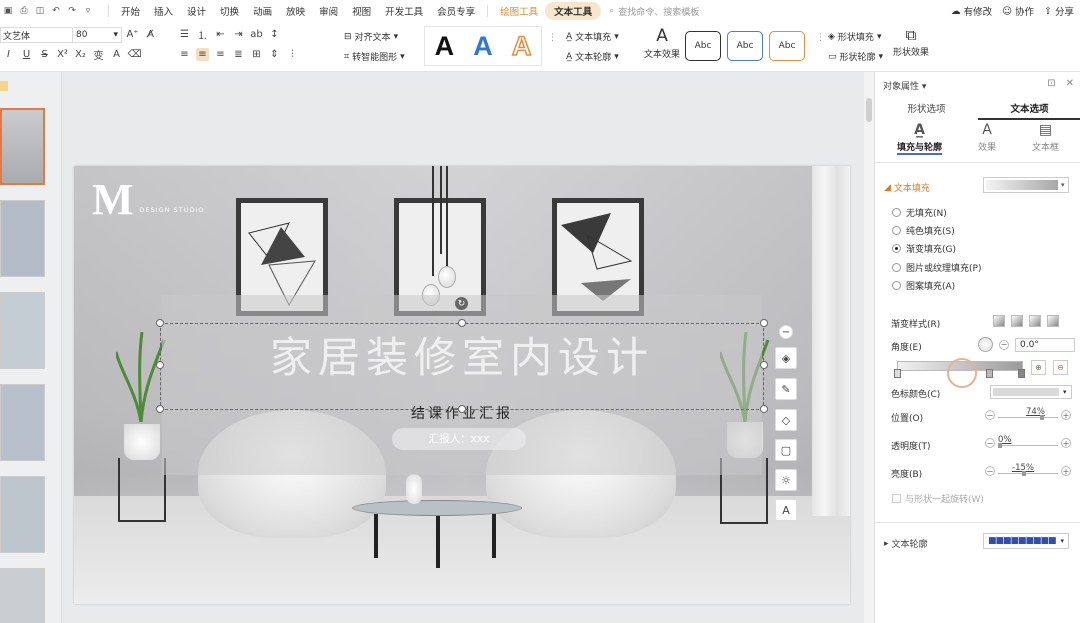 This screenshot has height=623, width=1080. I want to click on text-fill-button: A̲ 文本填充 ▾, so click(592, 37).